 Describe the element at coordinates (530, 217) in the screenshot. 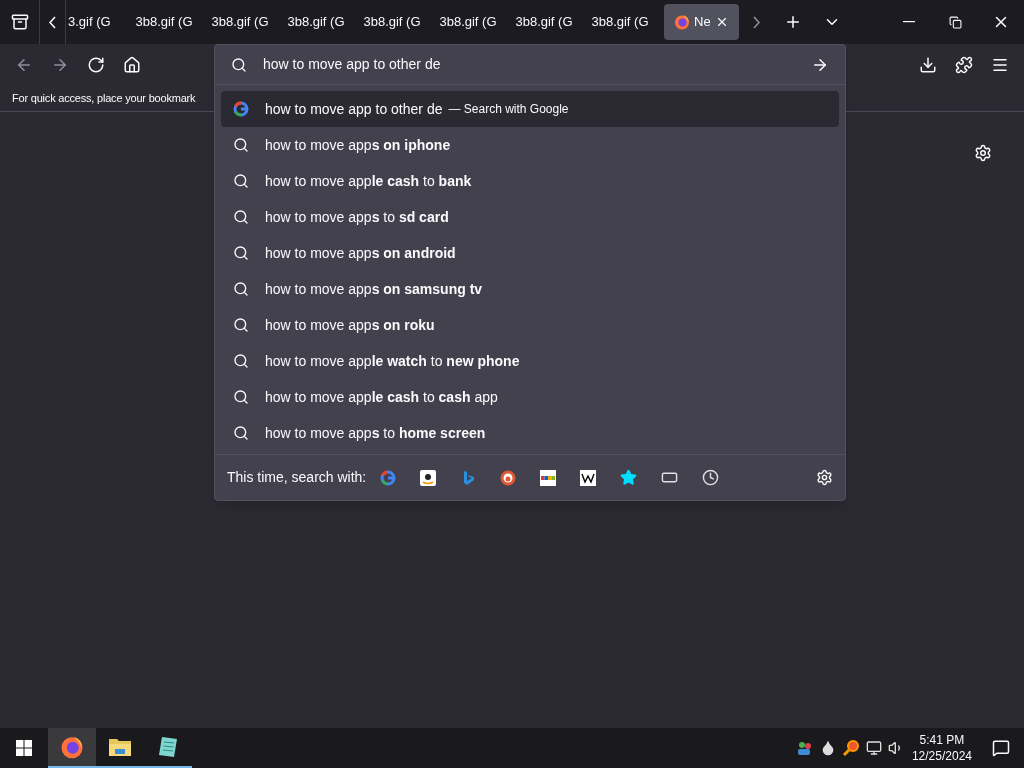

I see `suggestion-item: how to move apps to sd card` at that location.